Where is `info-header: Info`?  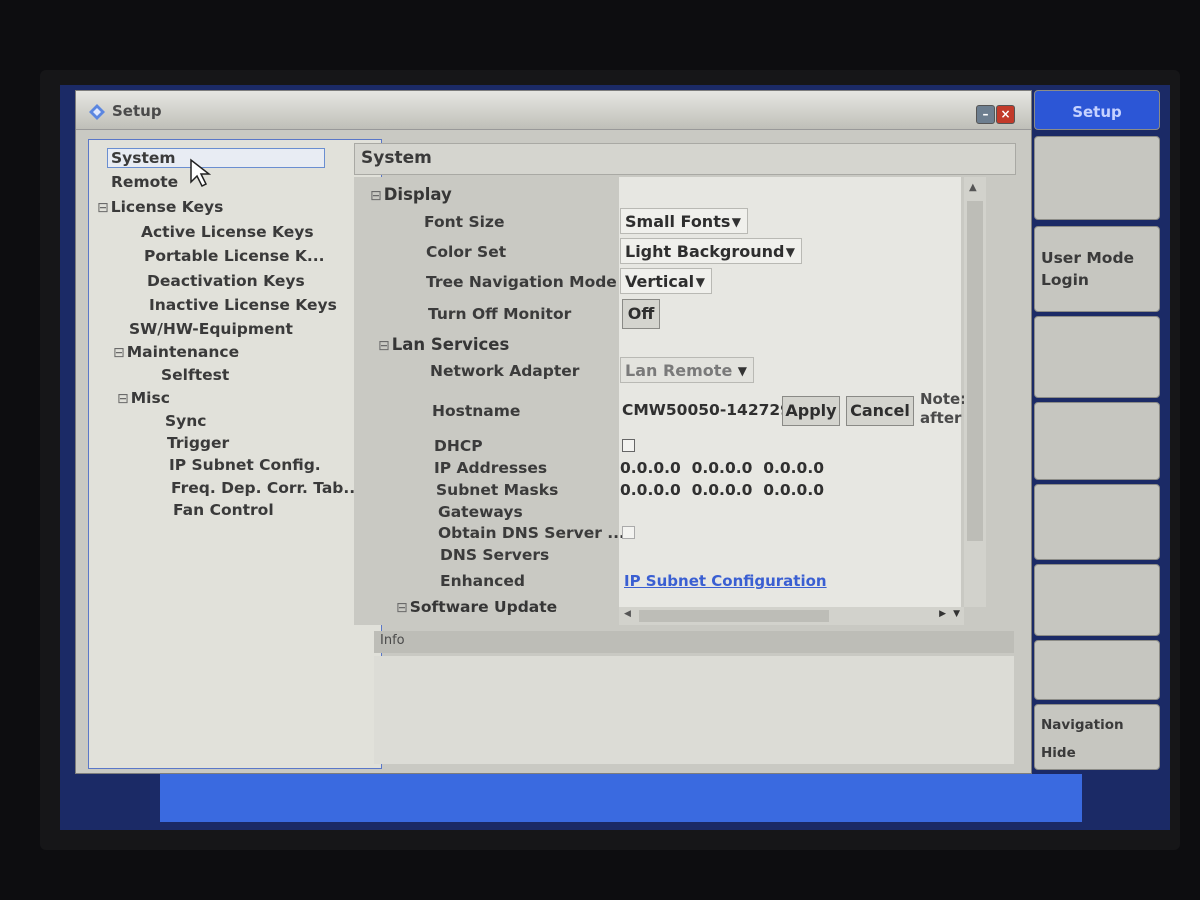
info-header: Info is located at coordinates (694, 642).